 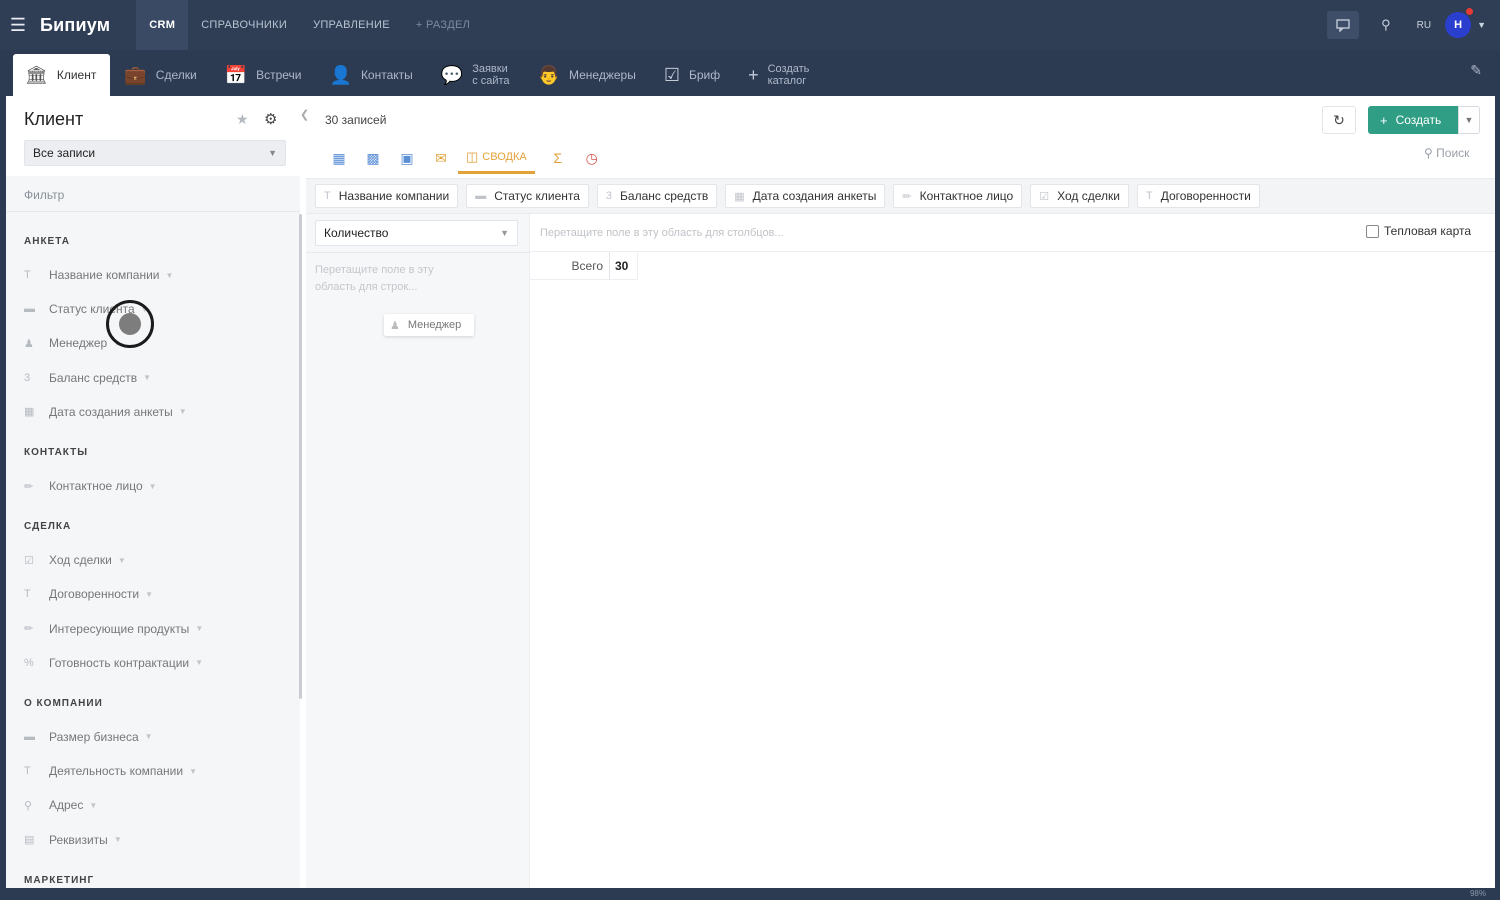 I want to click on tab-meetings: 📅 Встречи, so click(x=264, y=75).